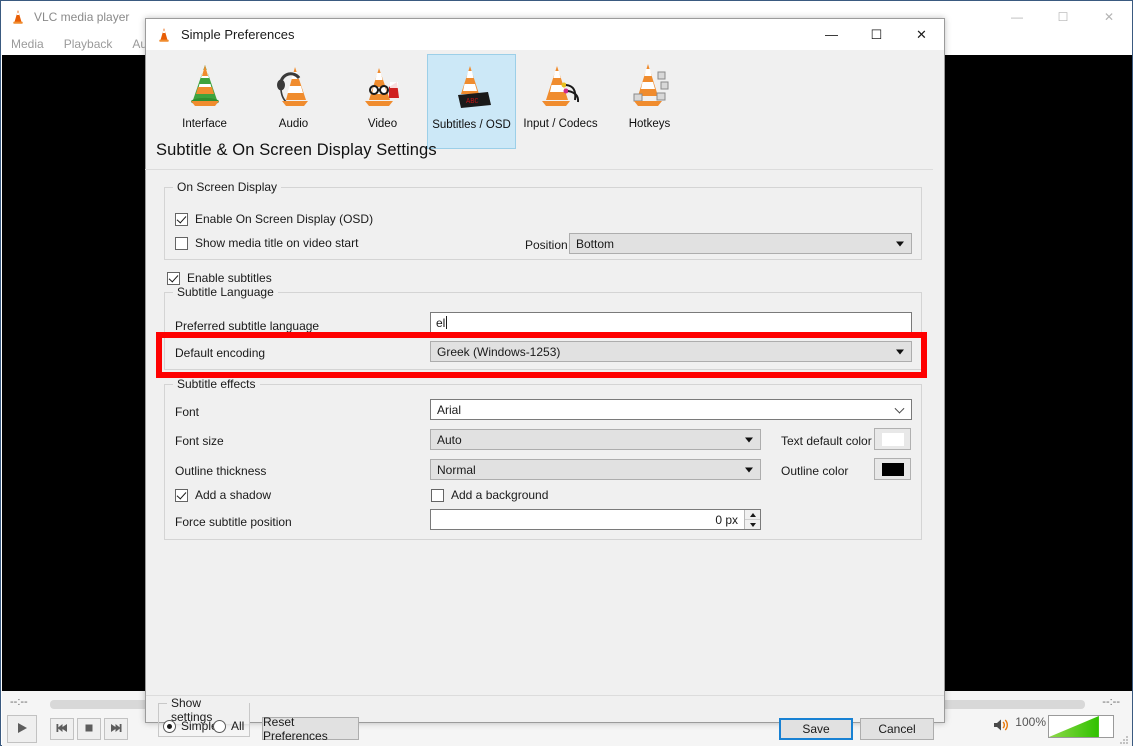 The width and height of the screenshot is (1133, 748). Describe the element at coordinates (921, 34) in the screenshot. I see `dialog-close-button: ✕` at that location.